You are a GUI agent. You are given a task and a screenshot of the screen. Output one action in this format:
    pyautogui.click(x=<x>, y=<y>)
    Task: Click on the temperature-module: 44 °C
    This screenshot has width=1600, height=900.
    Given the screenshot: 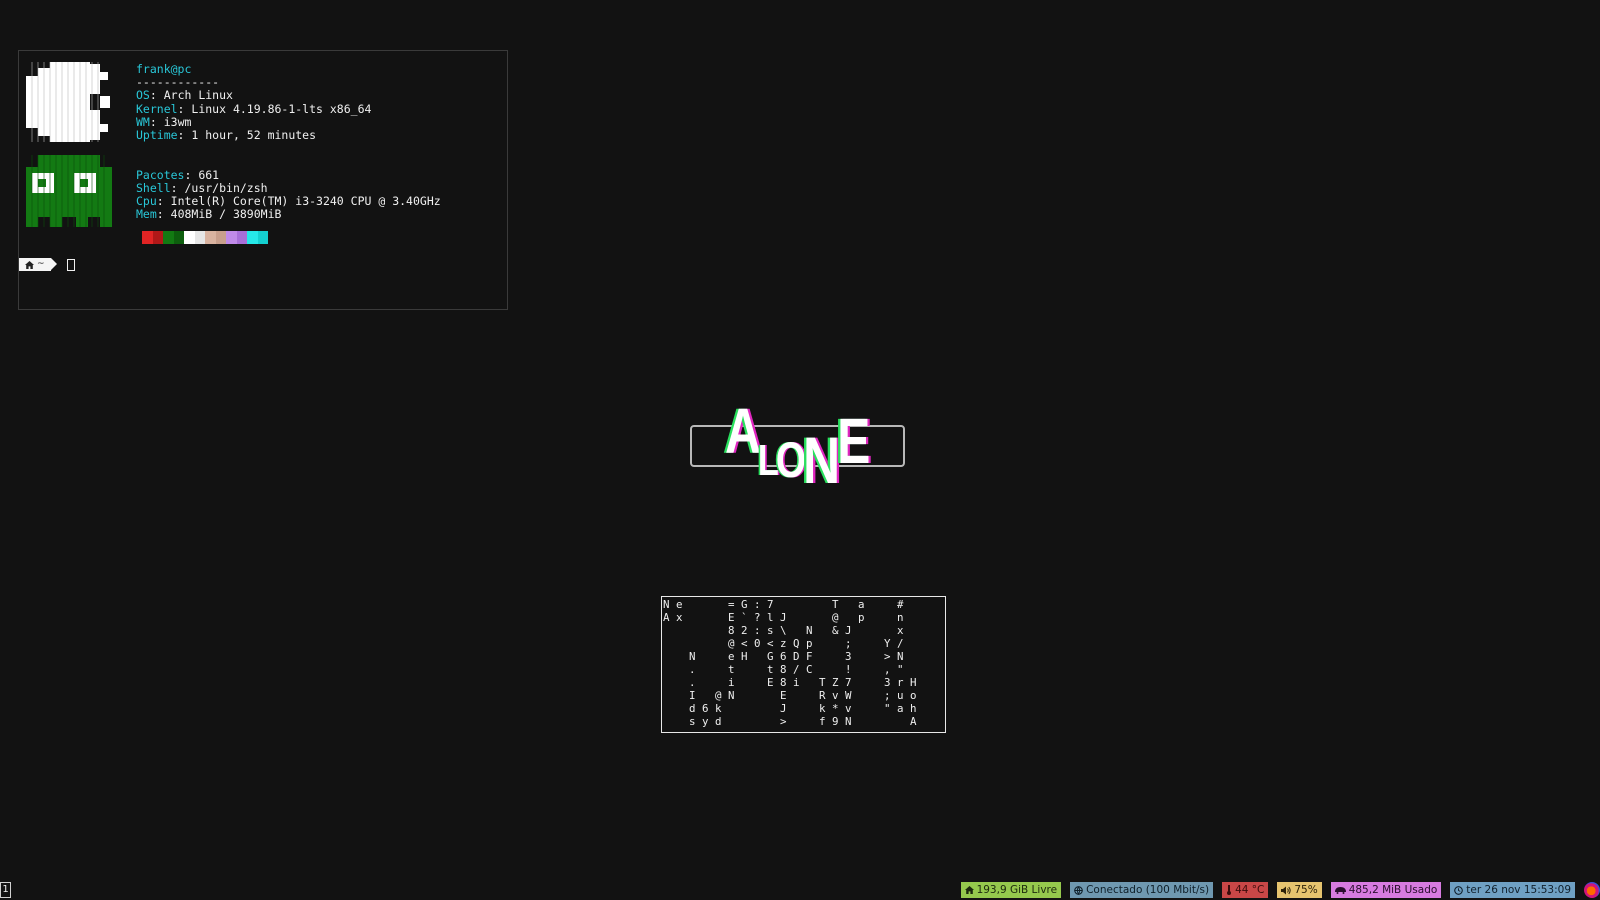 What is the action you would take?
    pyautogui.click(x=1245, y=890)
    